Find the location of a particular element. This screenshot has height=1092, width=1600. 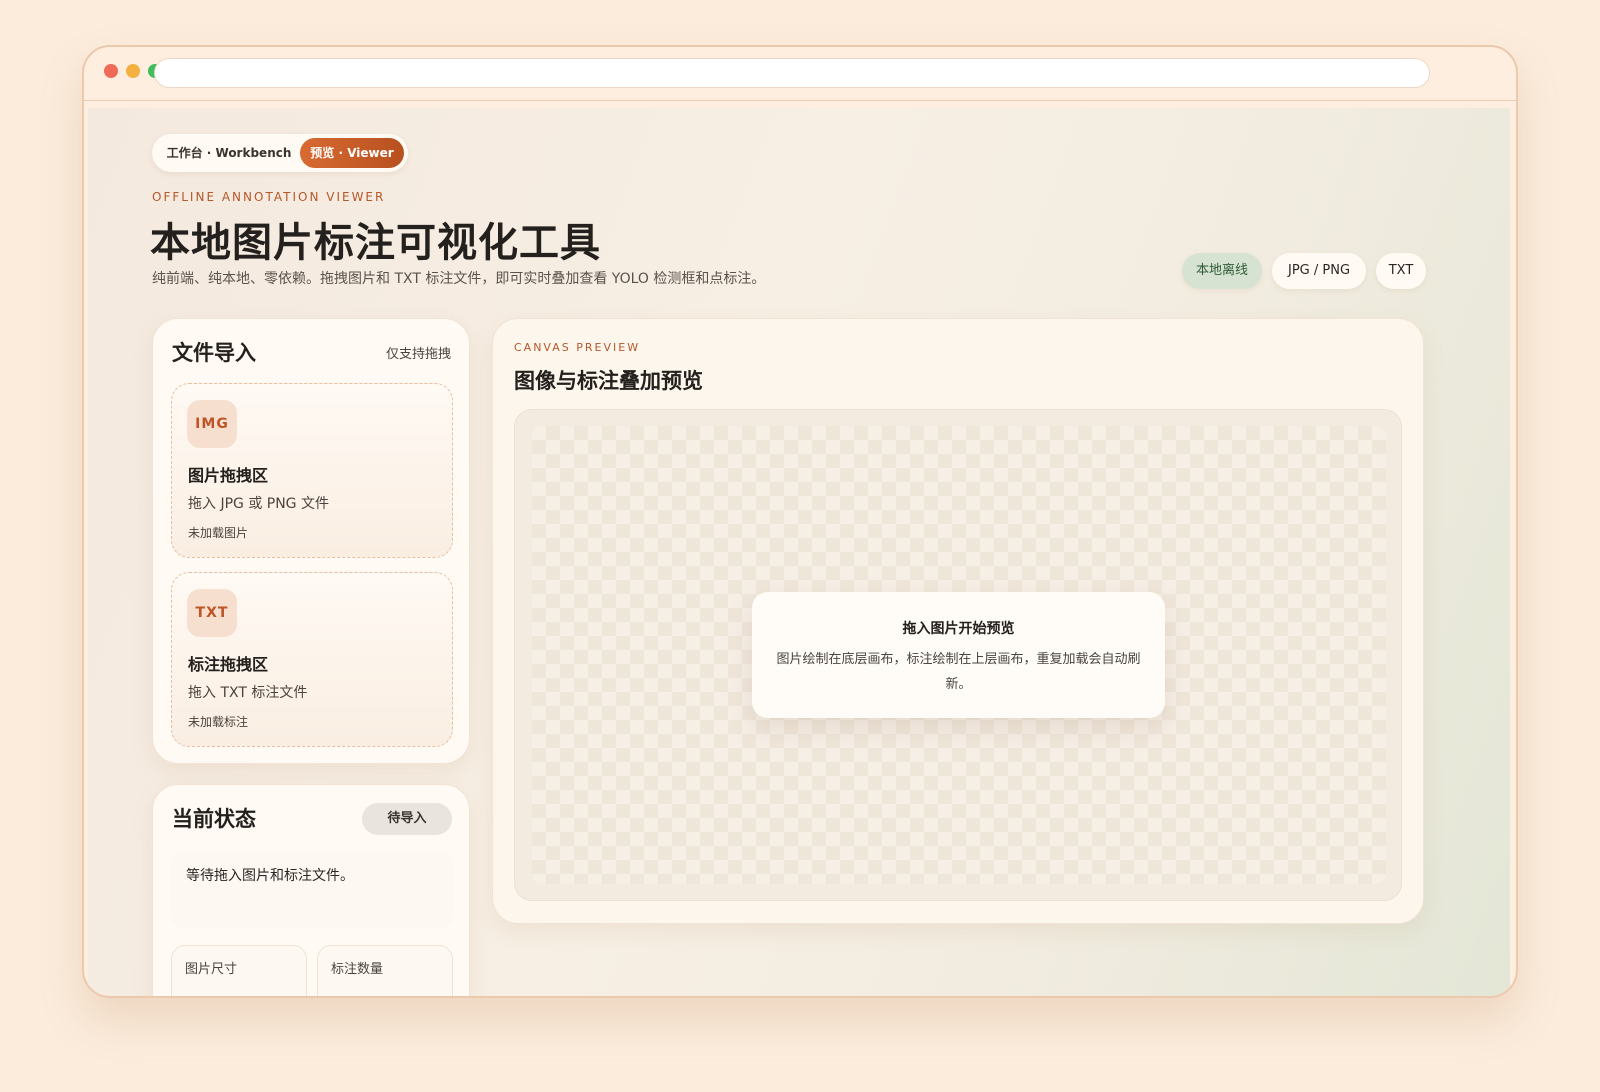

empty-state-hint: 拖入图片开始预览 图片绘制在底层画布，标注绘制在上层画布，重复加载会自动刷新。 is located at coordinates (958, 655).